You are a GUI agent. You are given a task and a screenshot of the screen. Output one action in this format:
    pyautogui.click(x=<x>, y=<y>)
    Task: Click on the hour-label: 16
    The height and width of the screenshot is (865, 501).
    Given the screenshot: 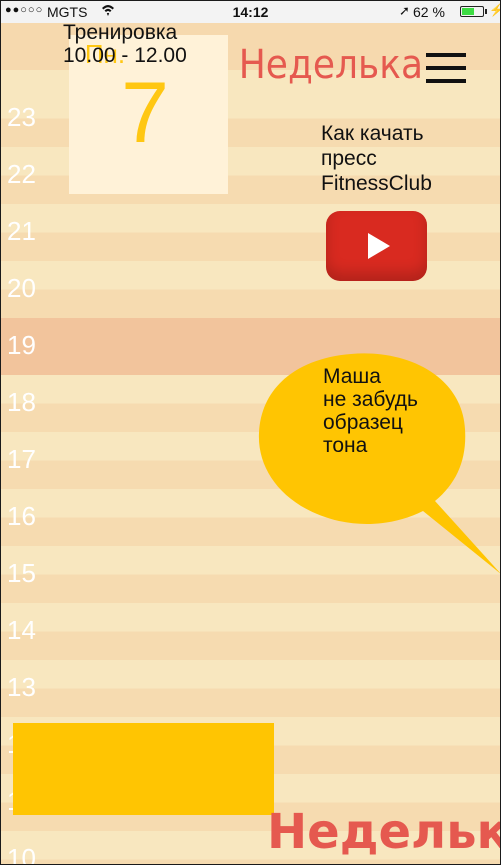 What is the action you would take?
    pyautogui.click(x=21, y=516)
    